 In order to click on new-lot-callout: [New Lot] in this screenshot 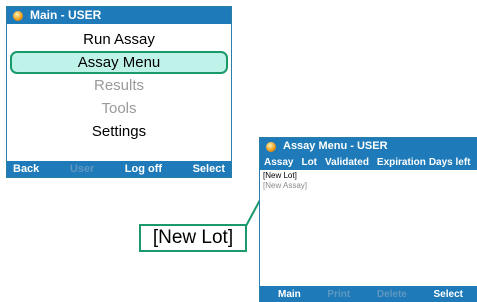, I will do `click(193, 238)`.